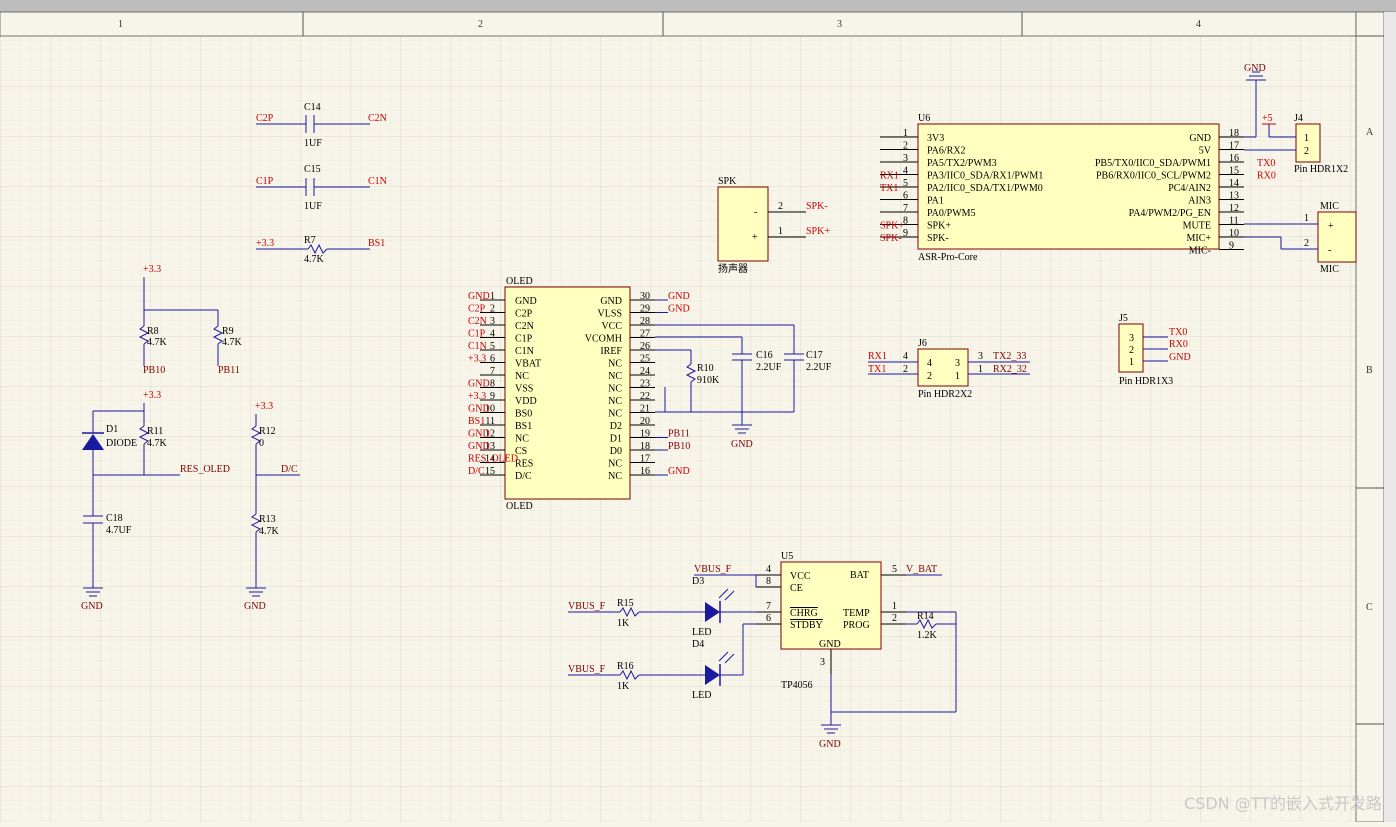 This screenshot has width=1396, height=827. I want to click on oled-pin-net: C2P, so click(477, 309).